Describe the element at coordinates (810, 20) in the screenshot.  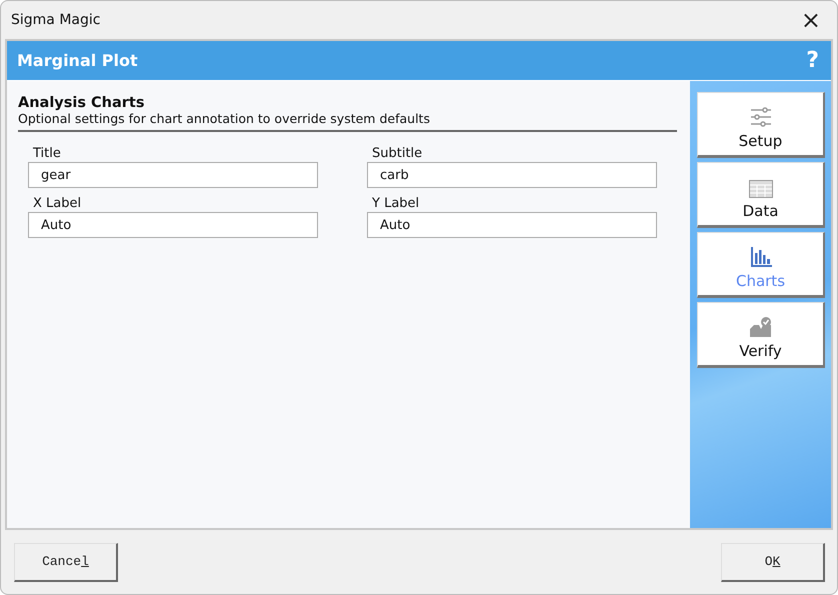
I see `close-button: ×` at that location.